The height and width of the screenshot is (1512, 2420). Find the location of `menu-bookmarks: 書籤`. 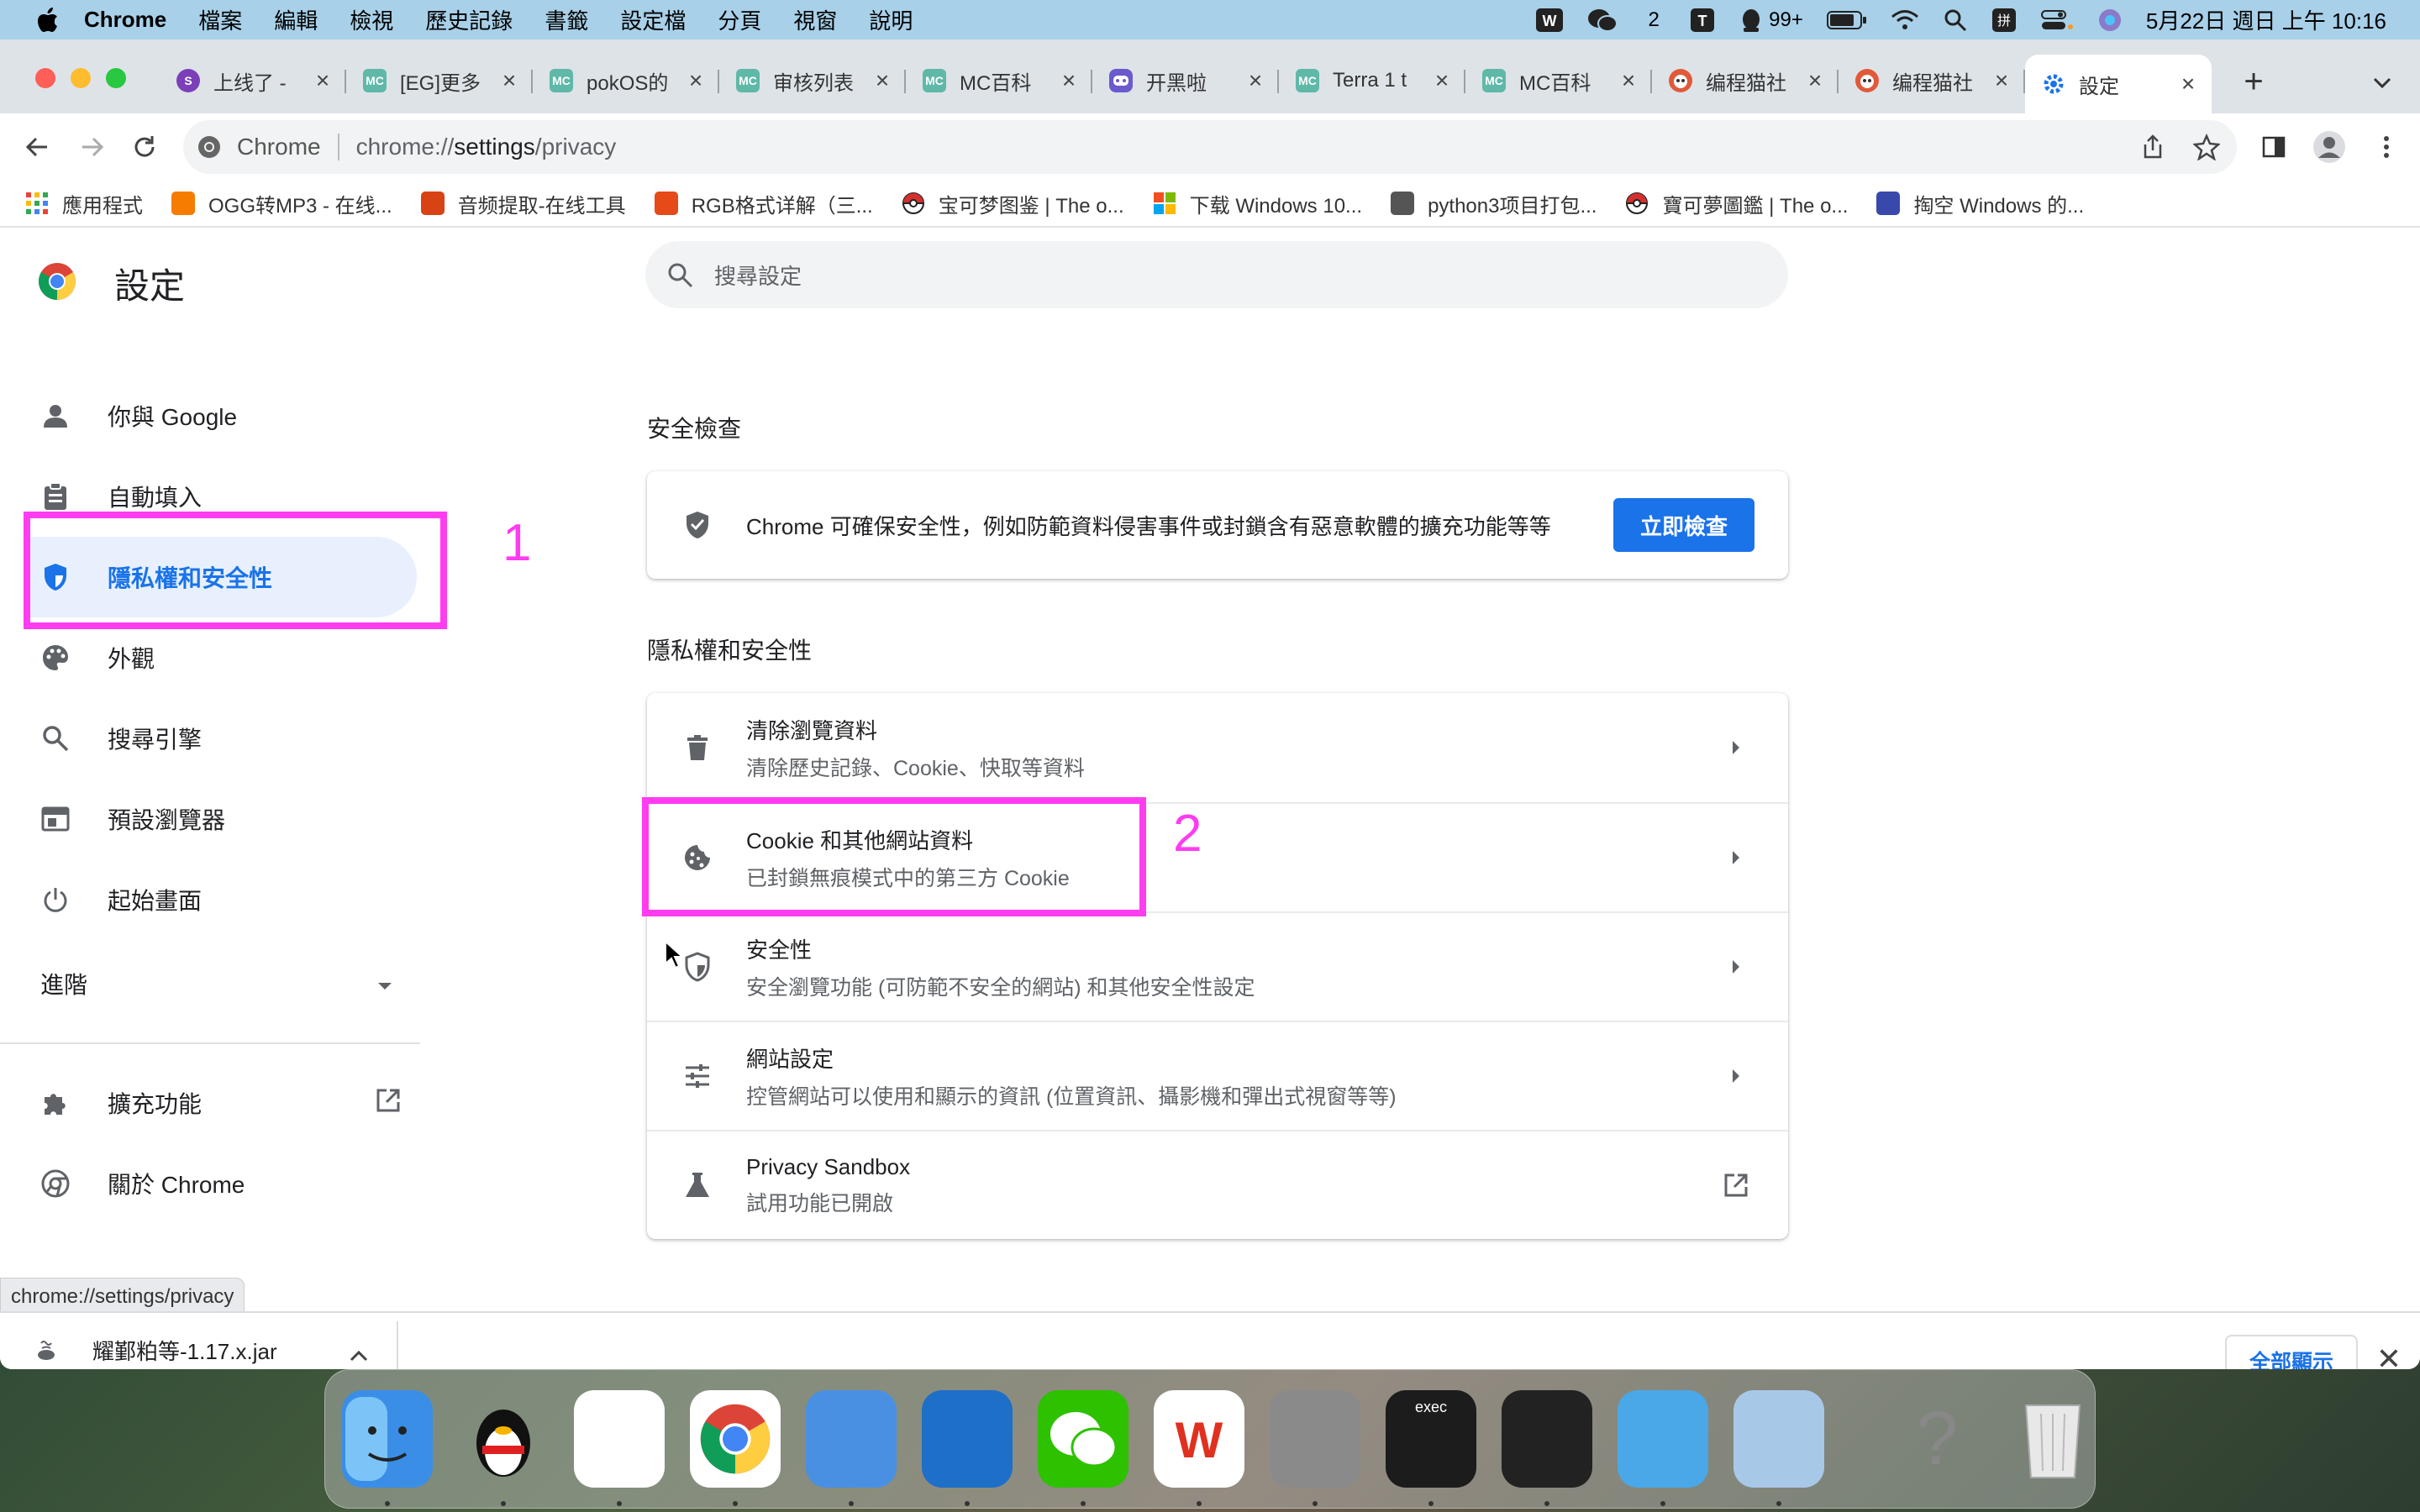

menu-bookmarks: 書籤 is located at coordinates (566, 19).